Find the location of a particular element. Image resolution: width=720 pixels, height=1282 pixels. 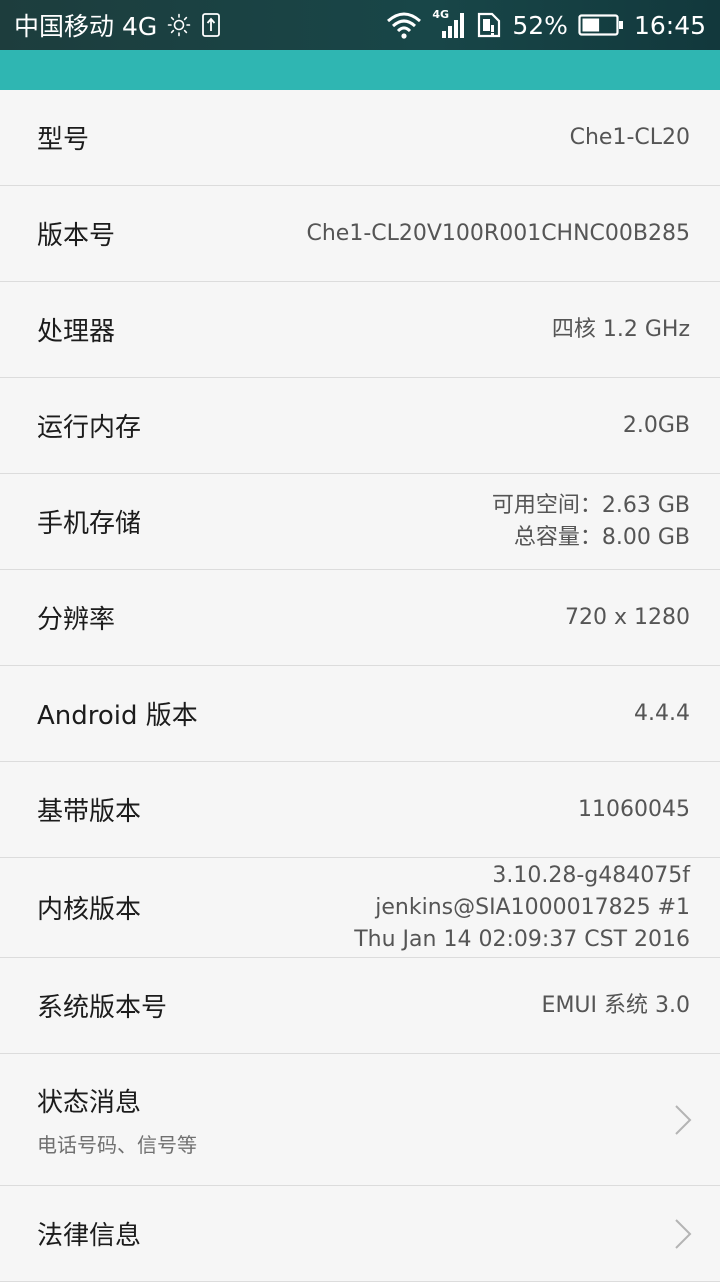

status-bar-left: 中国移动 4G is located at coordinates (122, 25).